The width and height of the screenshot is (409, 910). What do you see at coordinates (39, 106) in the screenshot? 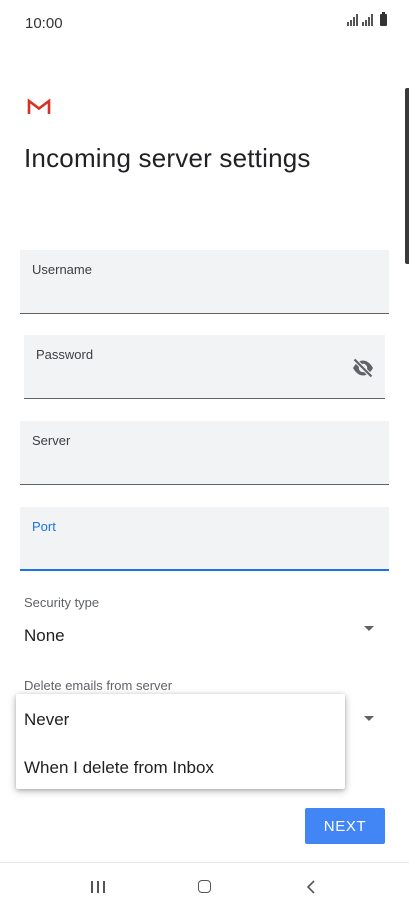
I see `gmail-logo` at bounding box center [39, 106].